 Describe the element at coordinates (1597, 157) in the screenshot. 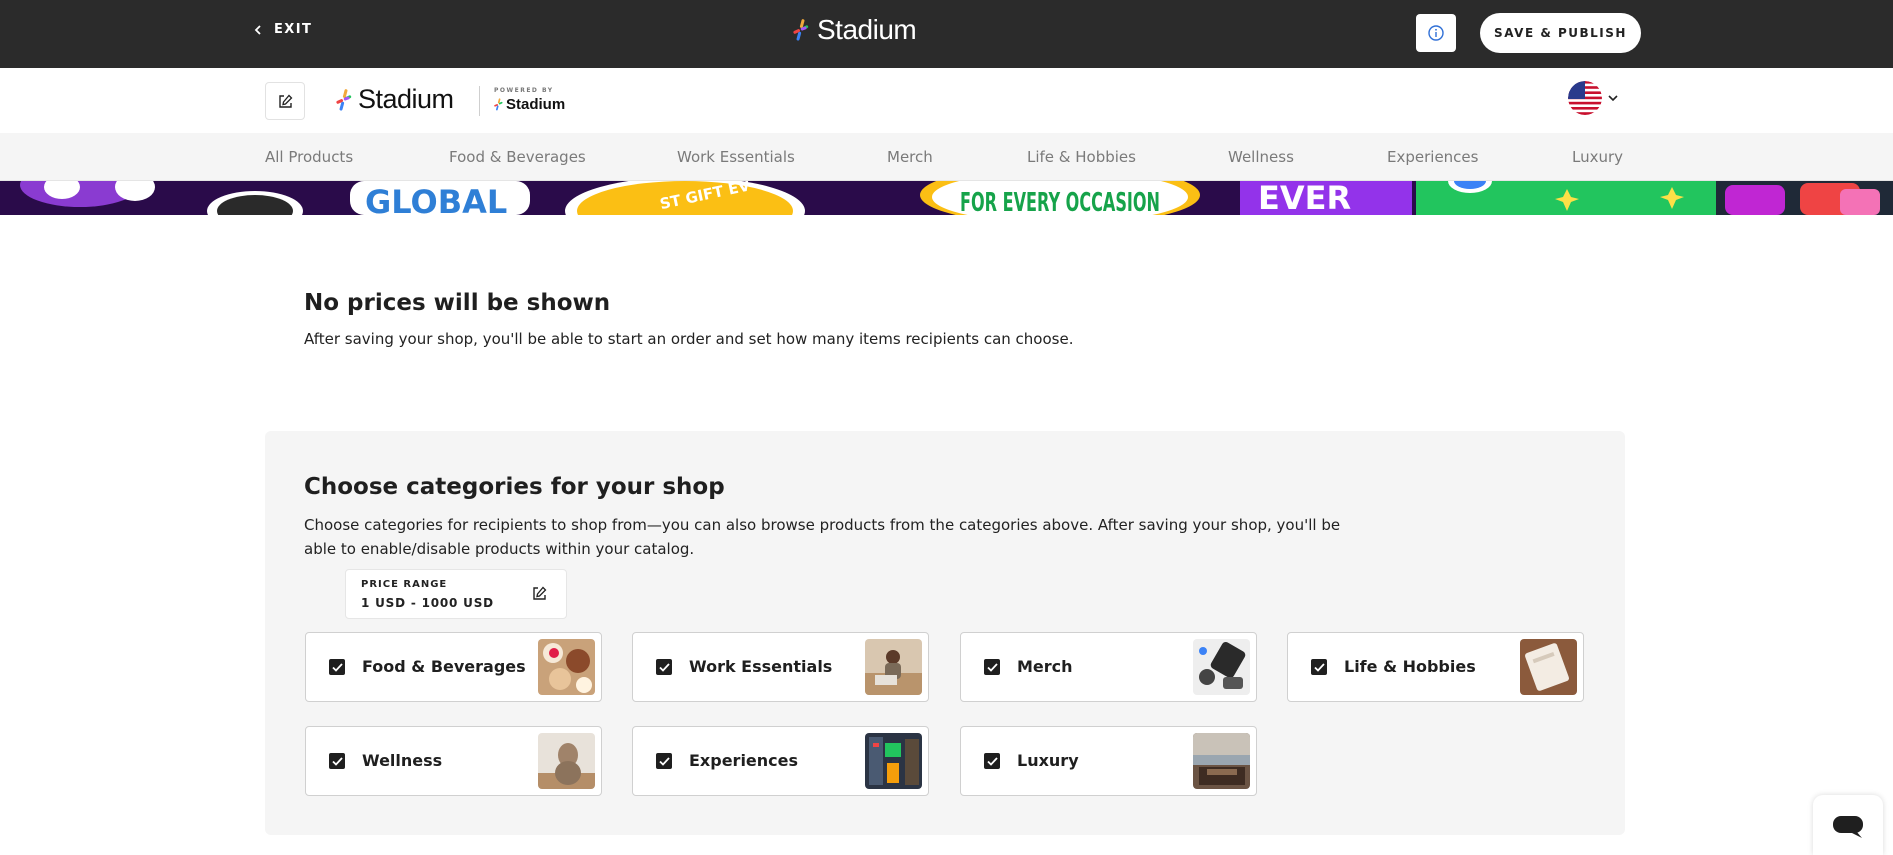

I see `nav-item-luxury: Luxury` at that location.